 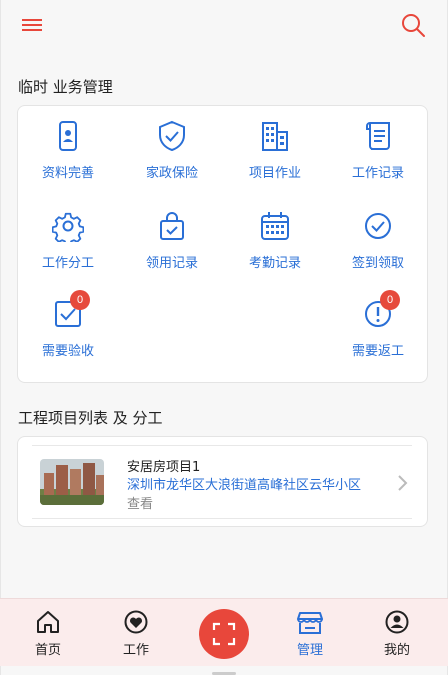 I want to click on business-section-title: 临时 业务管理, so click(x=65, y=87).